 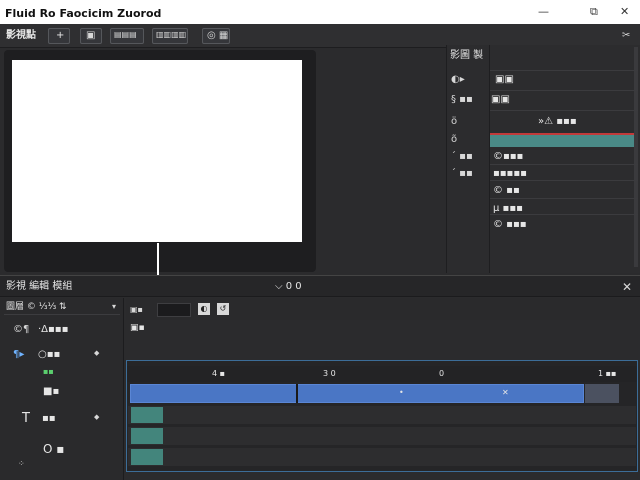 What do you see at coordinates (489, 159) in the screenshot?
I see `properties-divider` at bounding box center [489, 159].